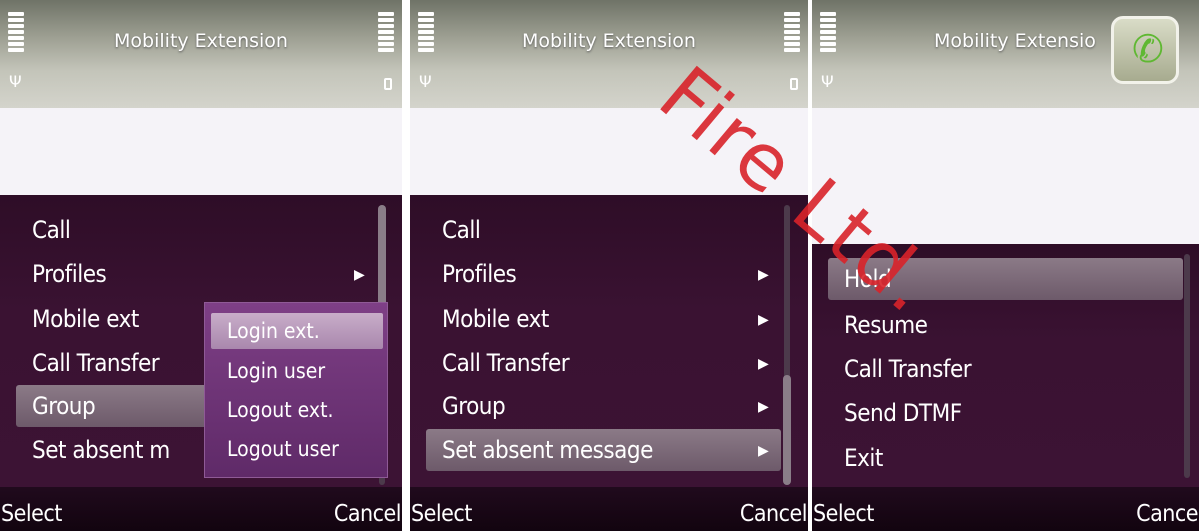  What do you see at coordinates (297, 371) in the screenshot?
I see `submenu-item-login-user: Login user` at bounding box center [297, 371].